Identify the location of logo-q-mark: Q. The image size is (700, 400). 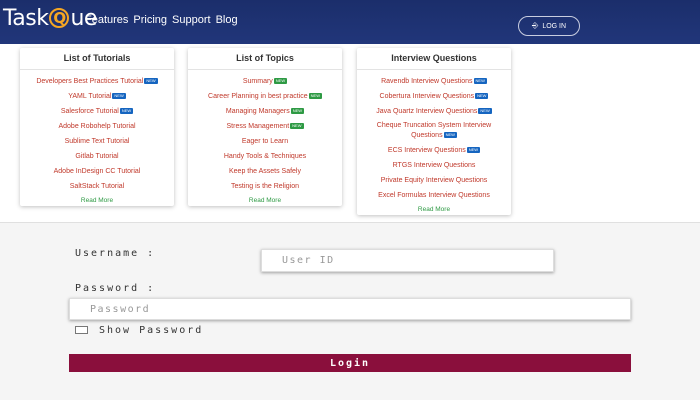
(59, 18).